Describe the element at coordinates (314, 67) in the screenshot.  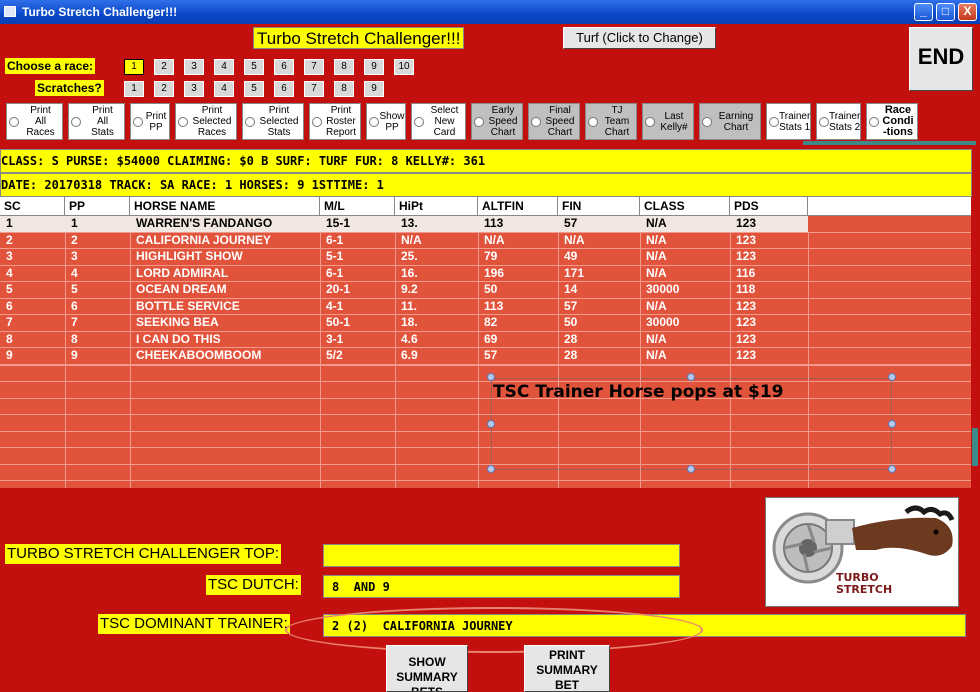
I see `race-button-7: 7` at that location.